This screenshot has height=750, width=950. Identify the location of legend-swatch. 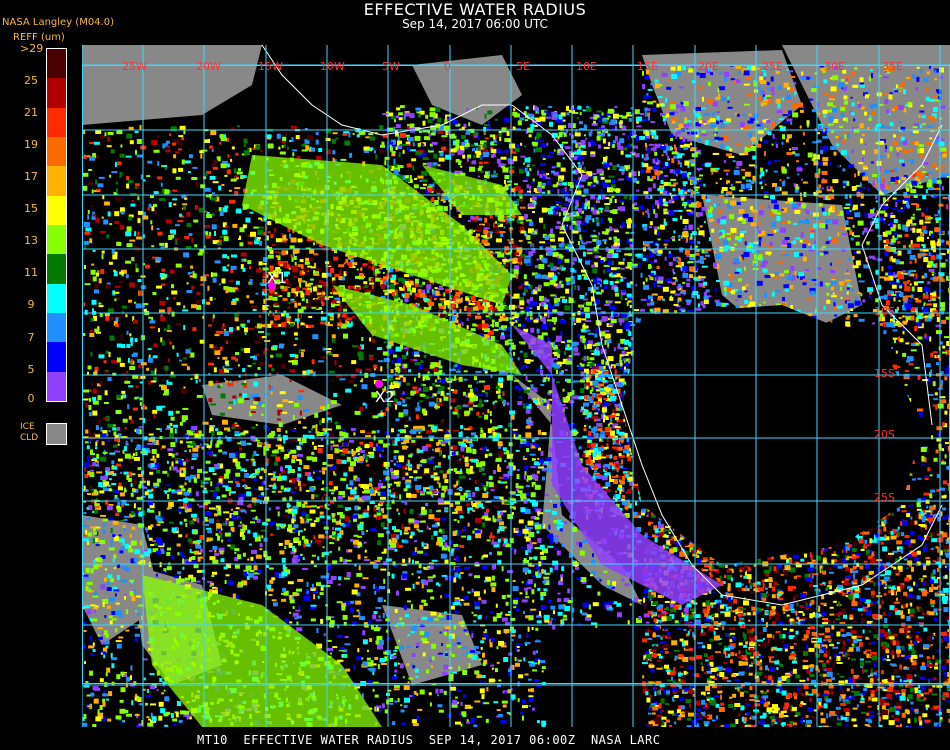
(56, 93).